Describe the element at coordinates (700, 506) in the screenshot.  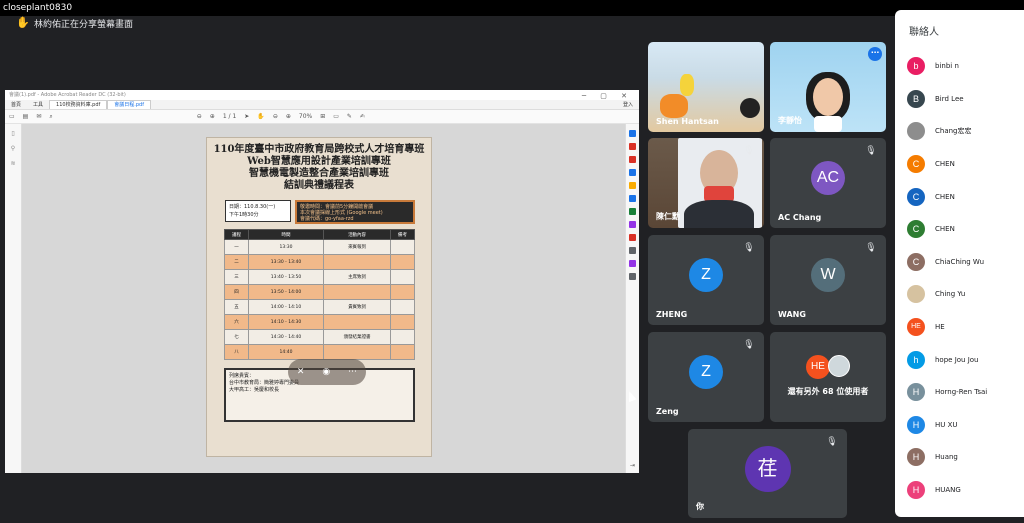
I see `self-name: 你` at that location.